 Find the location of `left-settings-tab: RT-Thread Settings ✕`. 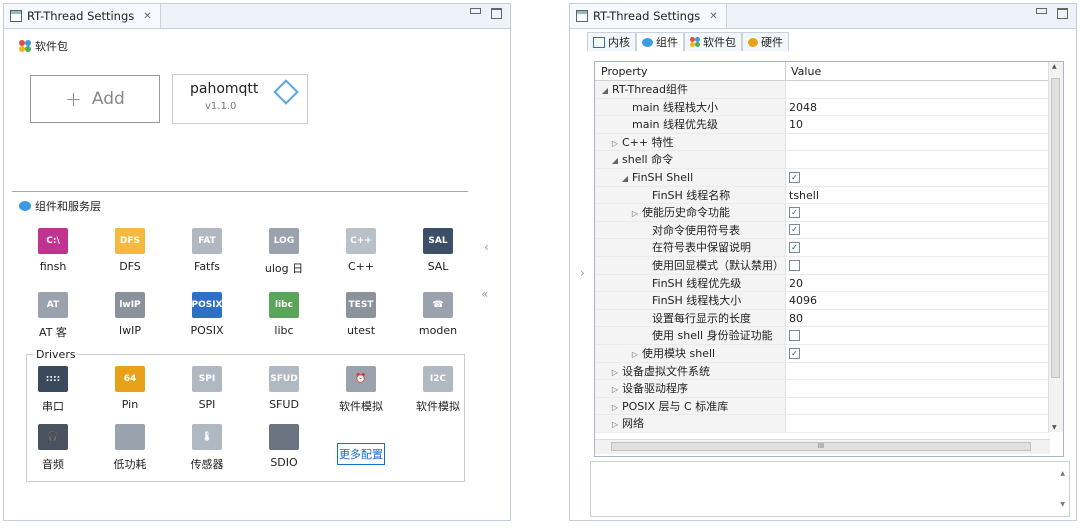

left-settings-tab: RT-Thread Settings ✕ is located at coordinates (82, 16).